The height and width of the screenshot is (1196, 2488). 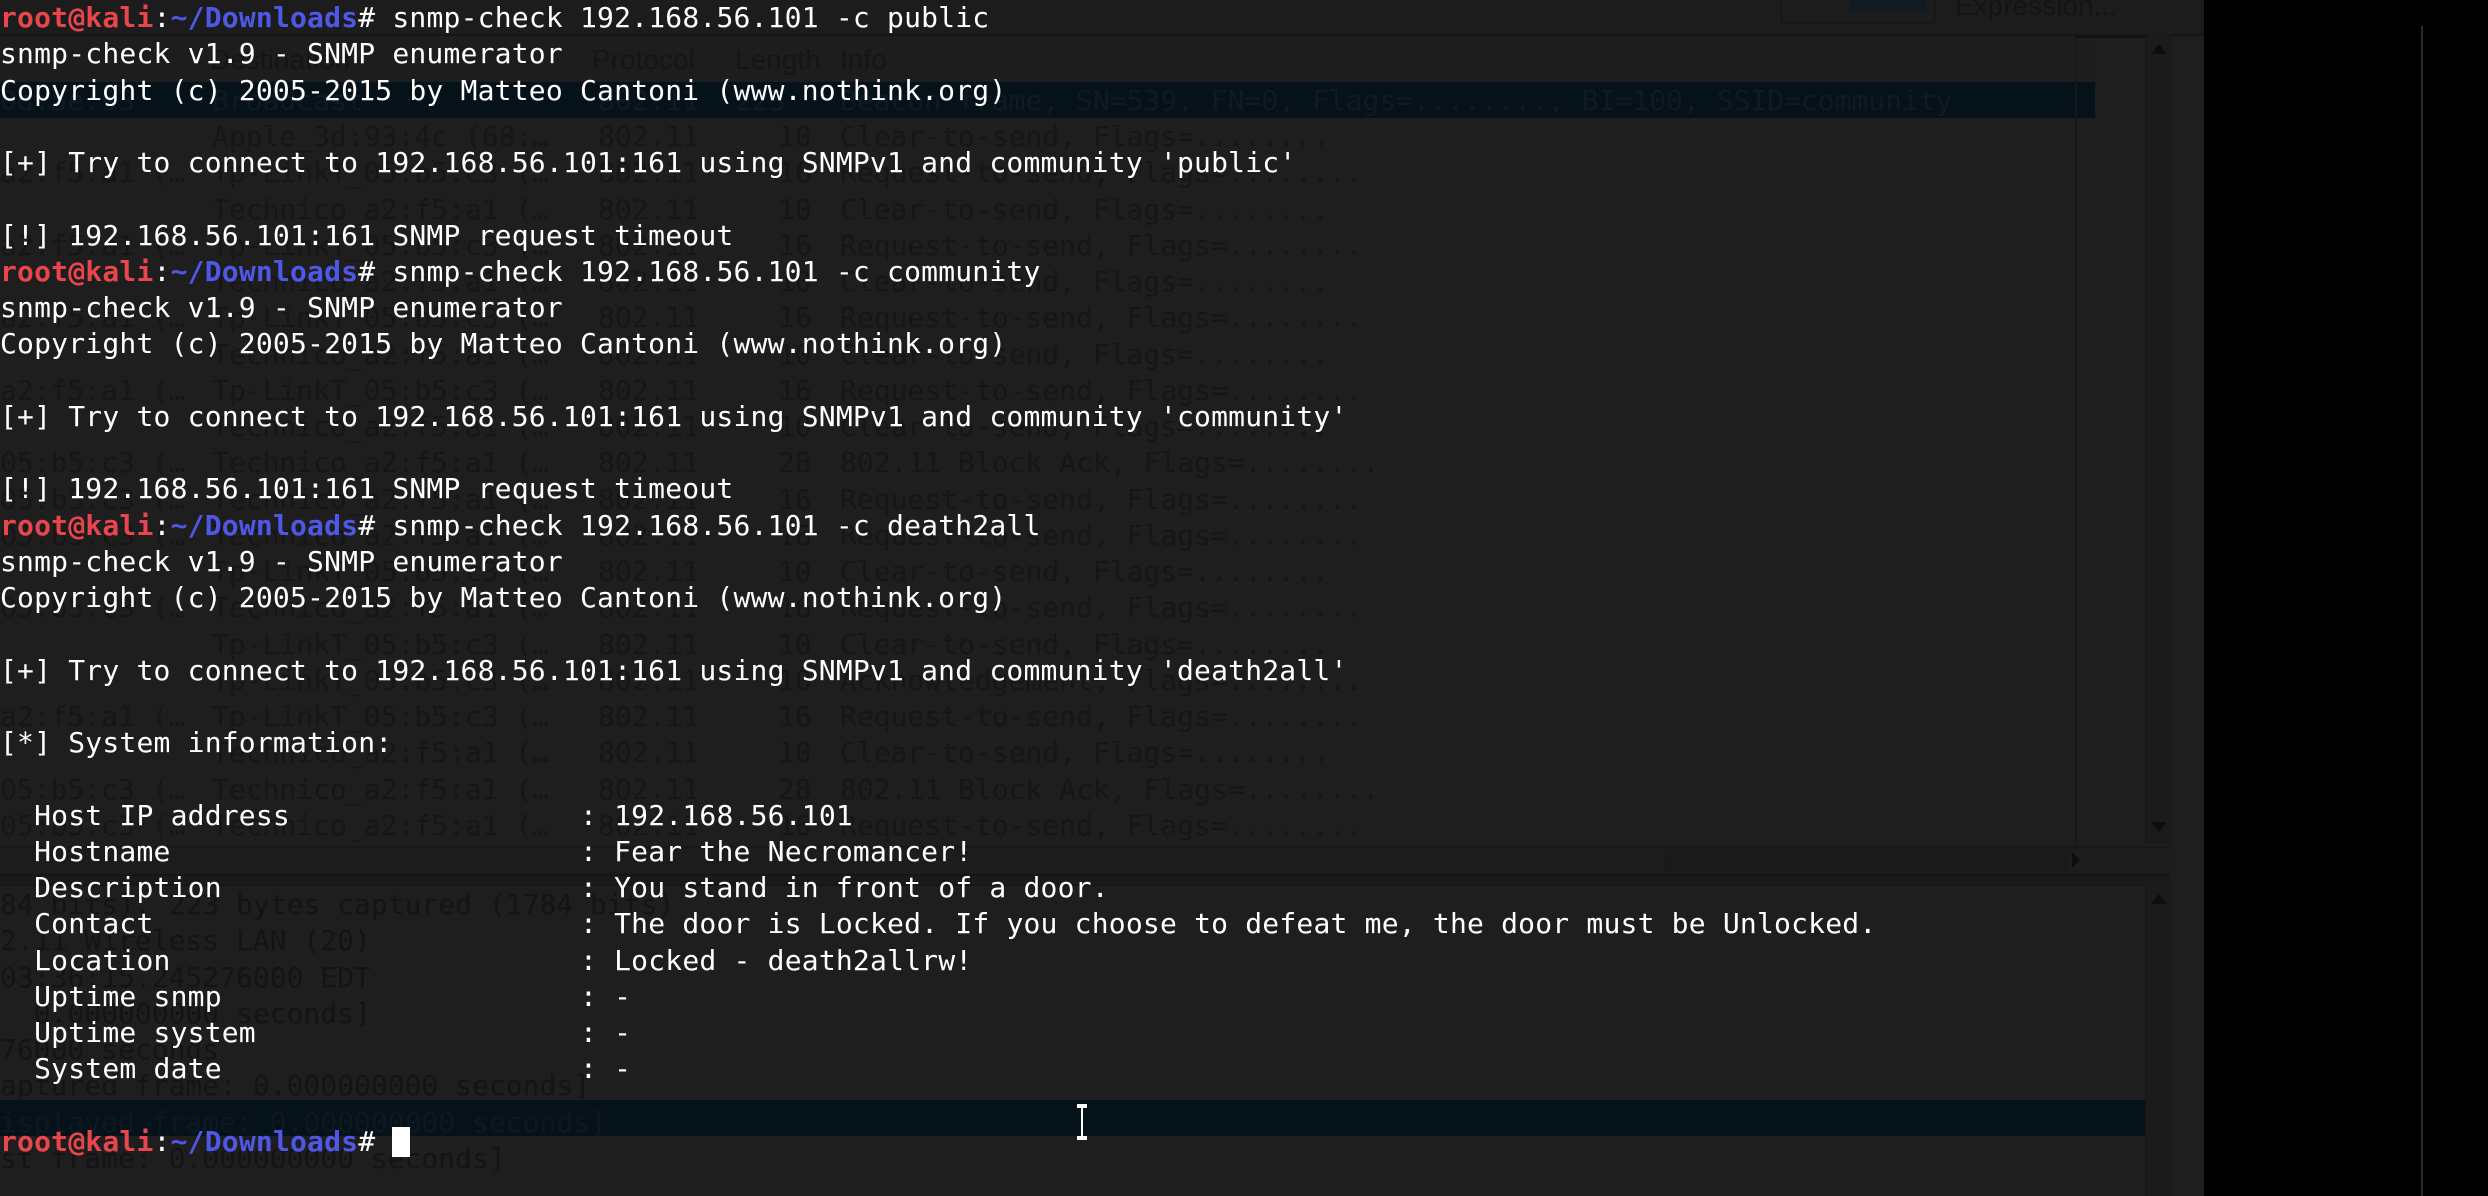 I want to click on system-info-value: Fear the Necromancer!, so click(x=793, y=851).